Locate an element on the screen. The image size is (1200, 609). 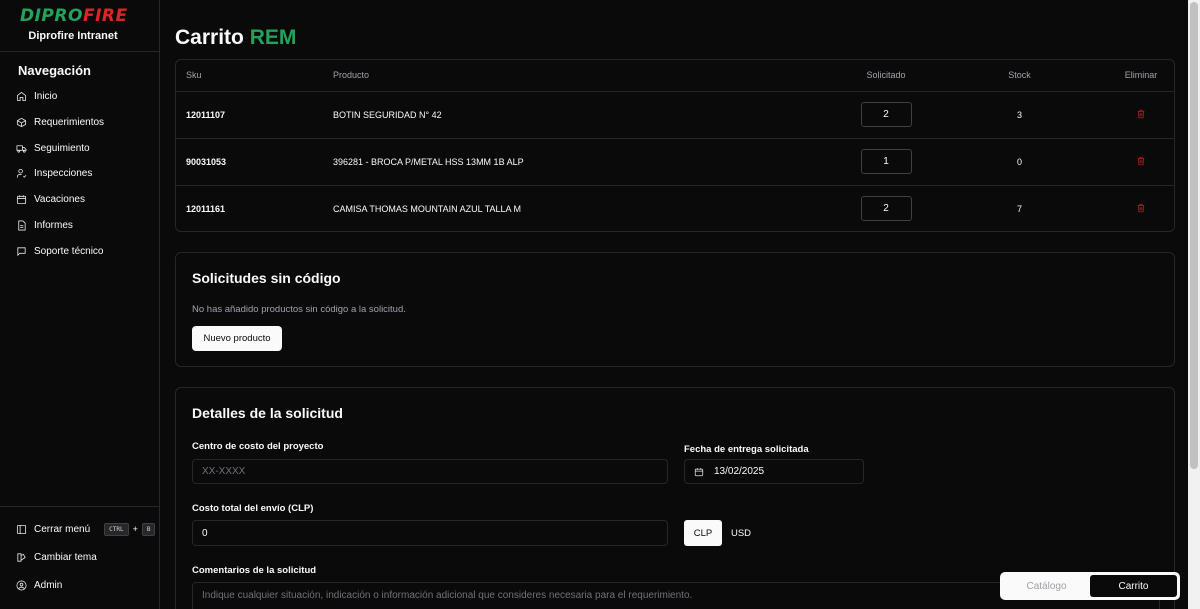
toggle-theme-button: Cambiar tema is located at coordinates (56, 557).